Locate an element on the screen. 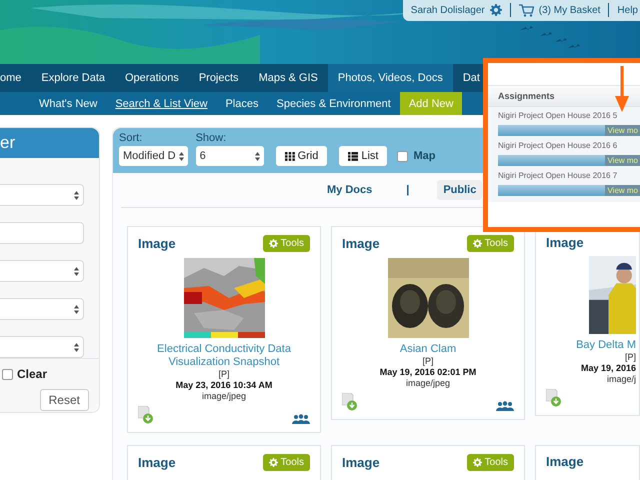  sort-label: Sort: is located at coordinates (131, 138).